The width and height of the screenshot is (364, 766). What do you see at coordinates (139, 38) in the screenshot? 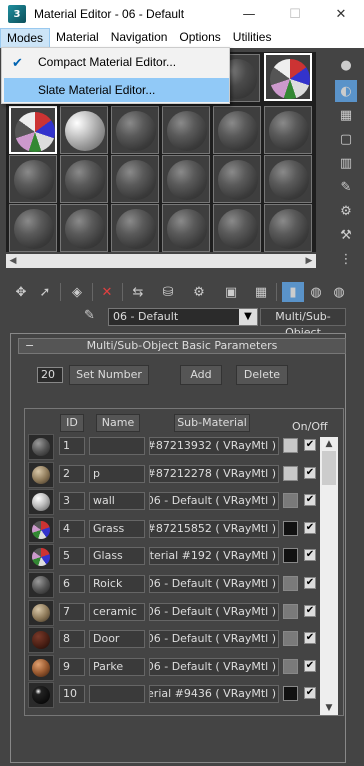
I see `menu-navigation: Navigation` at bounding box center [139, 38].